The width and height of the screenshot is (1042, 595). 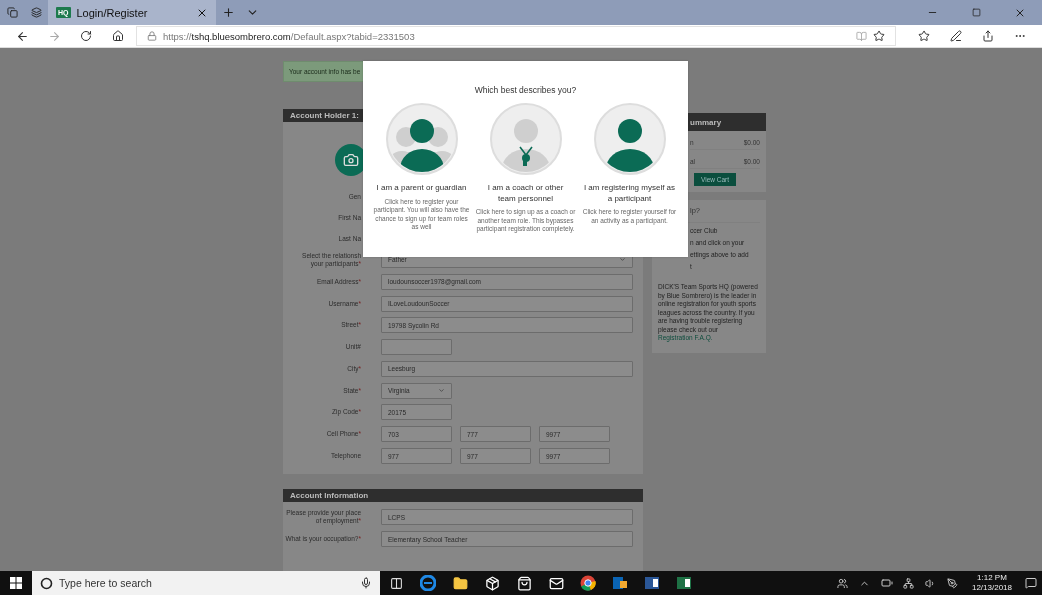 What do you see at coordinates (86, 36) in the screenshot?
I see `refresh-icon` at bounding box center [86, 36].